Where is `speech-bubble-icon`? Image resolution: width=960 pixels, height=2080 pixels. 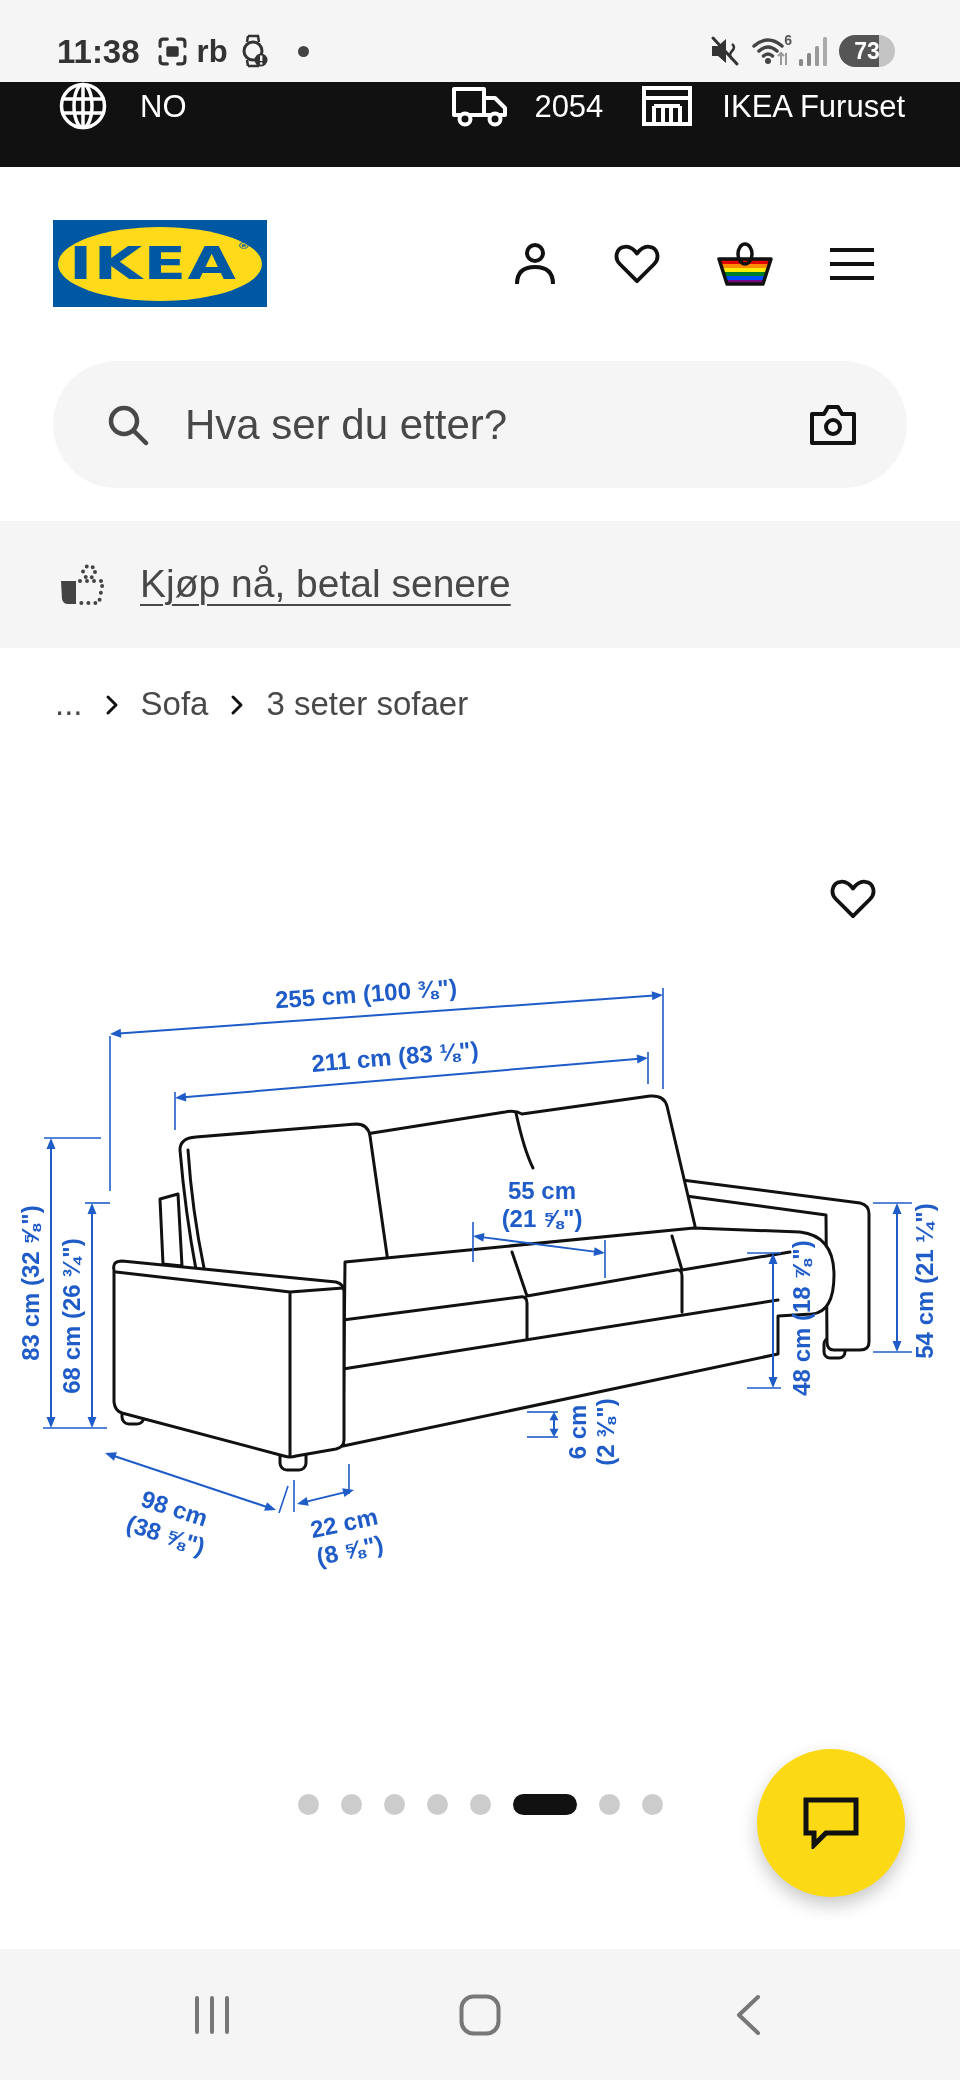 speech-bubble-icon is located at coordinates (831, 1823).